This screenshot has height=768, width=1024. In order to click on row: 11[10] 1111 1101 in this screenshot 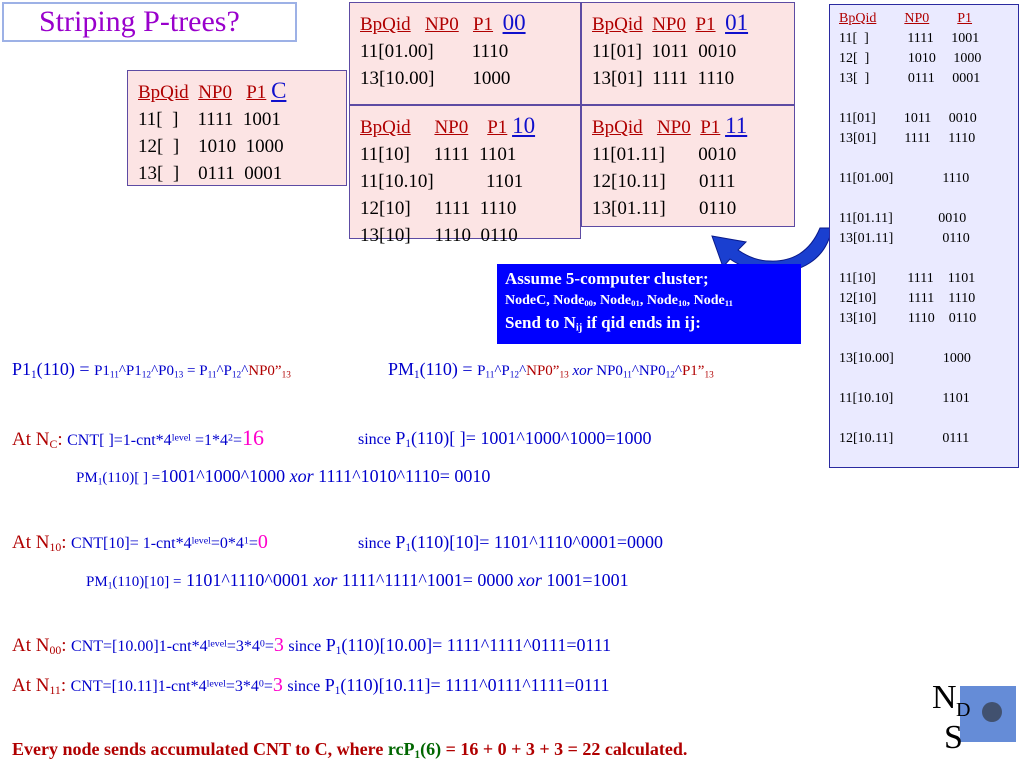, I will do `click(438, 154)`.